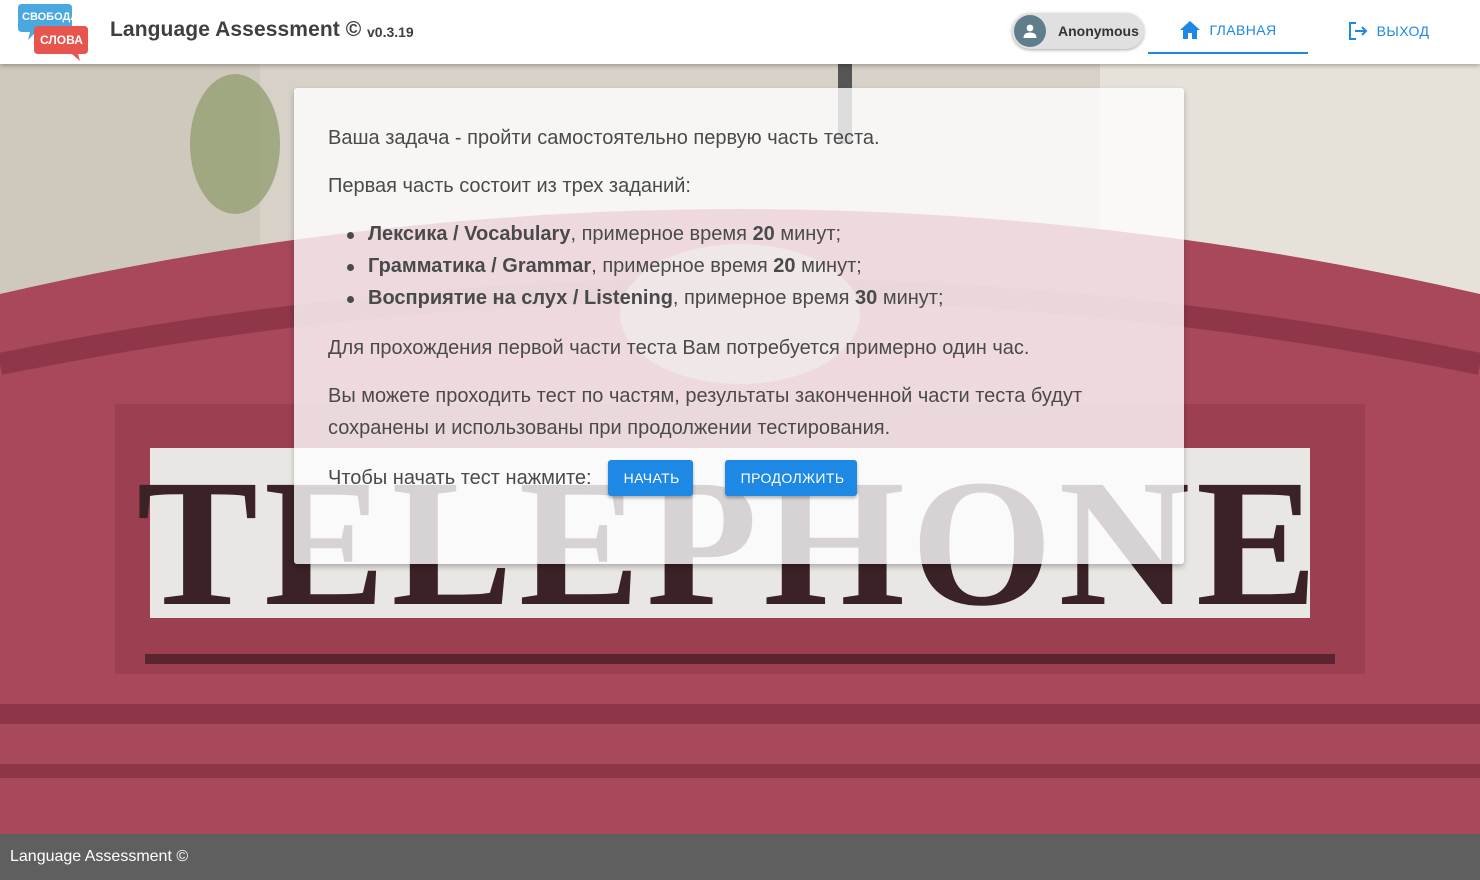  What do you see at coordinates (480, 266) in the screenshot?
I see `task-name: Грамматика / Grammar` at bounding box center [480, 266].